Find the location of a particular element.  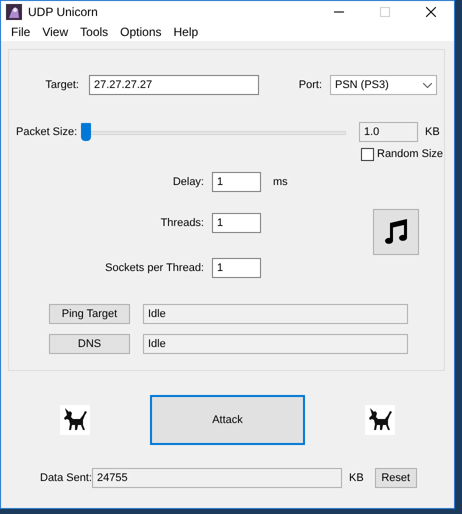

packet-size-label: Packet Size: is located at coordinates (47, 132).